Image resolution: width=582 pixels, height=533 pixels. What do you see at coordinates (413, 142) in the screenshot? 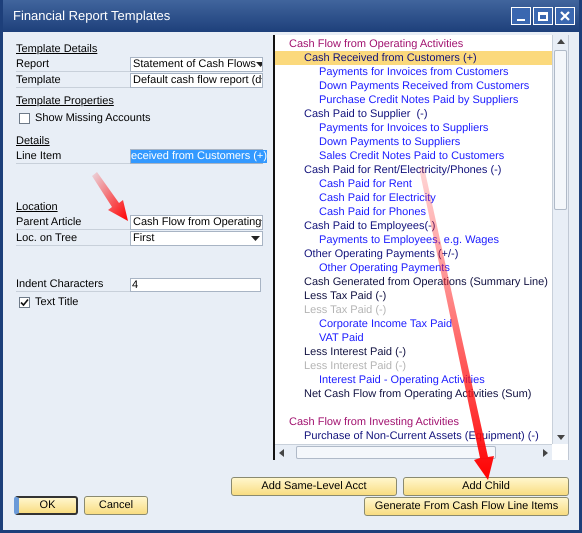
I see `tree-item: Down Payments to Suppliers` at bounding box center [413, 142].